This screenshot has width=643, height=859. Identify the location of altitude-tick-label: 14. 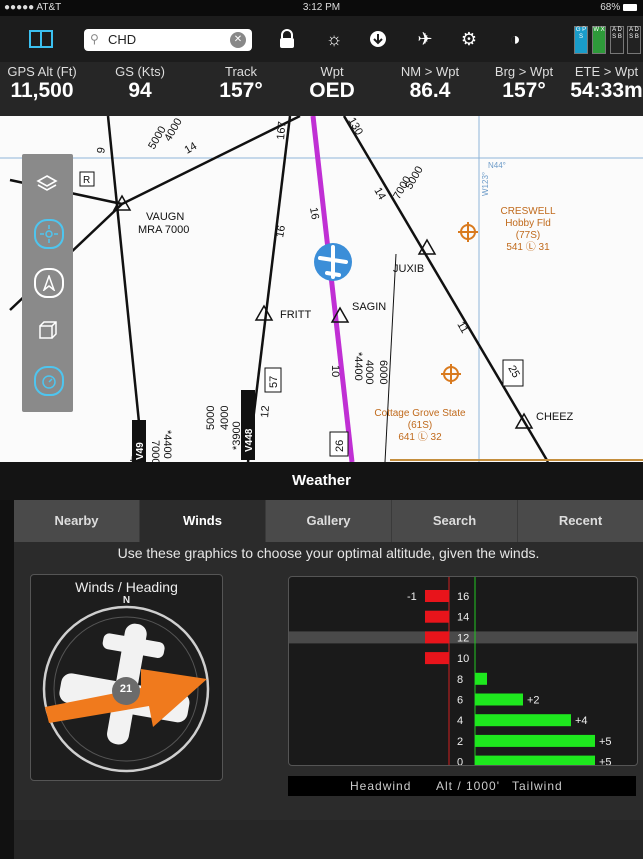
(463, 618).